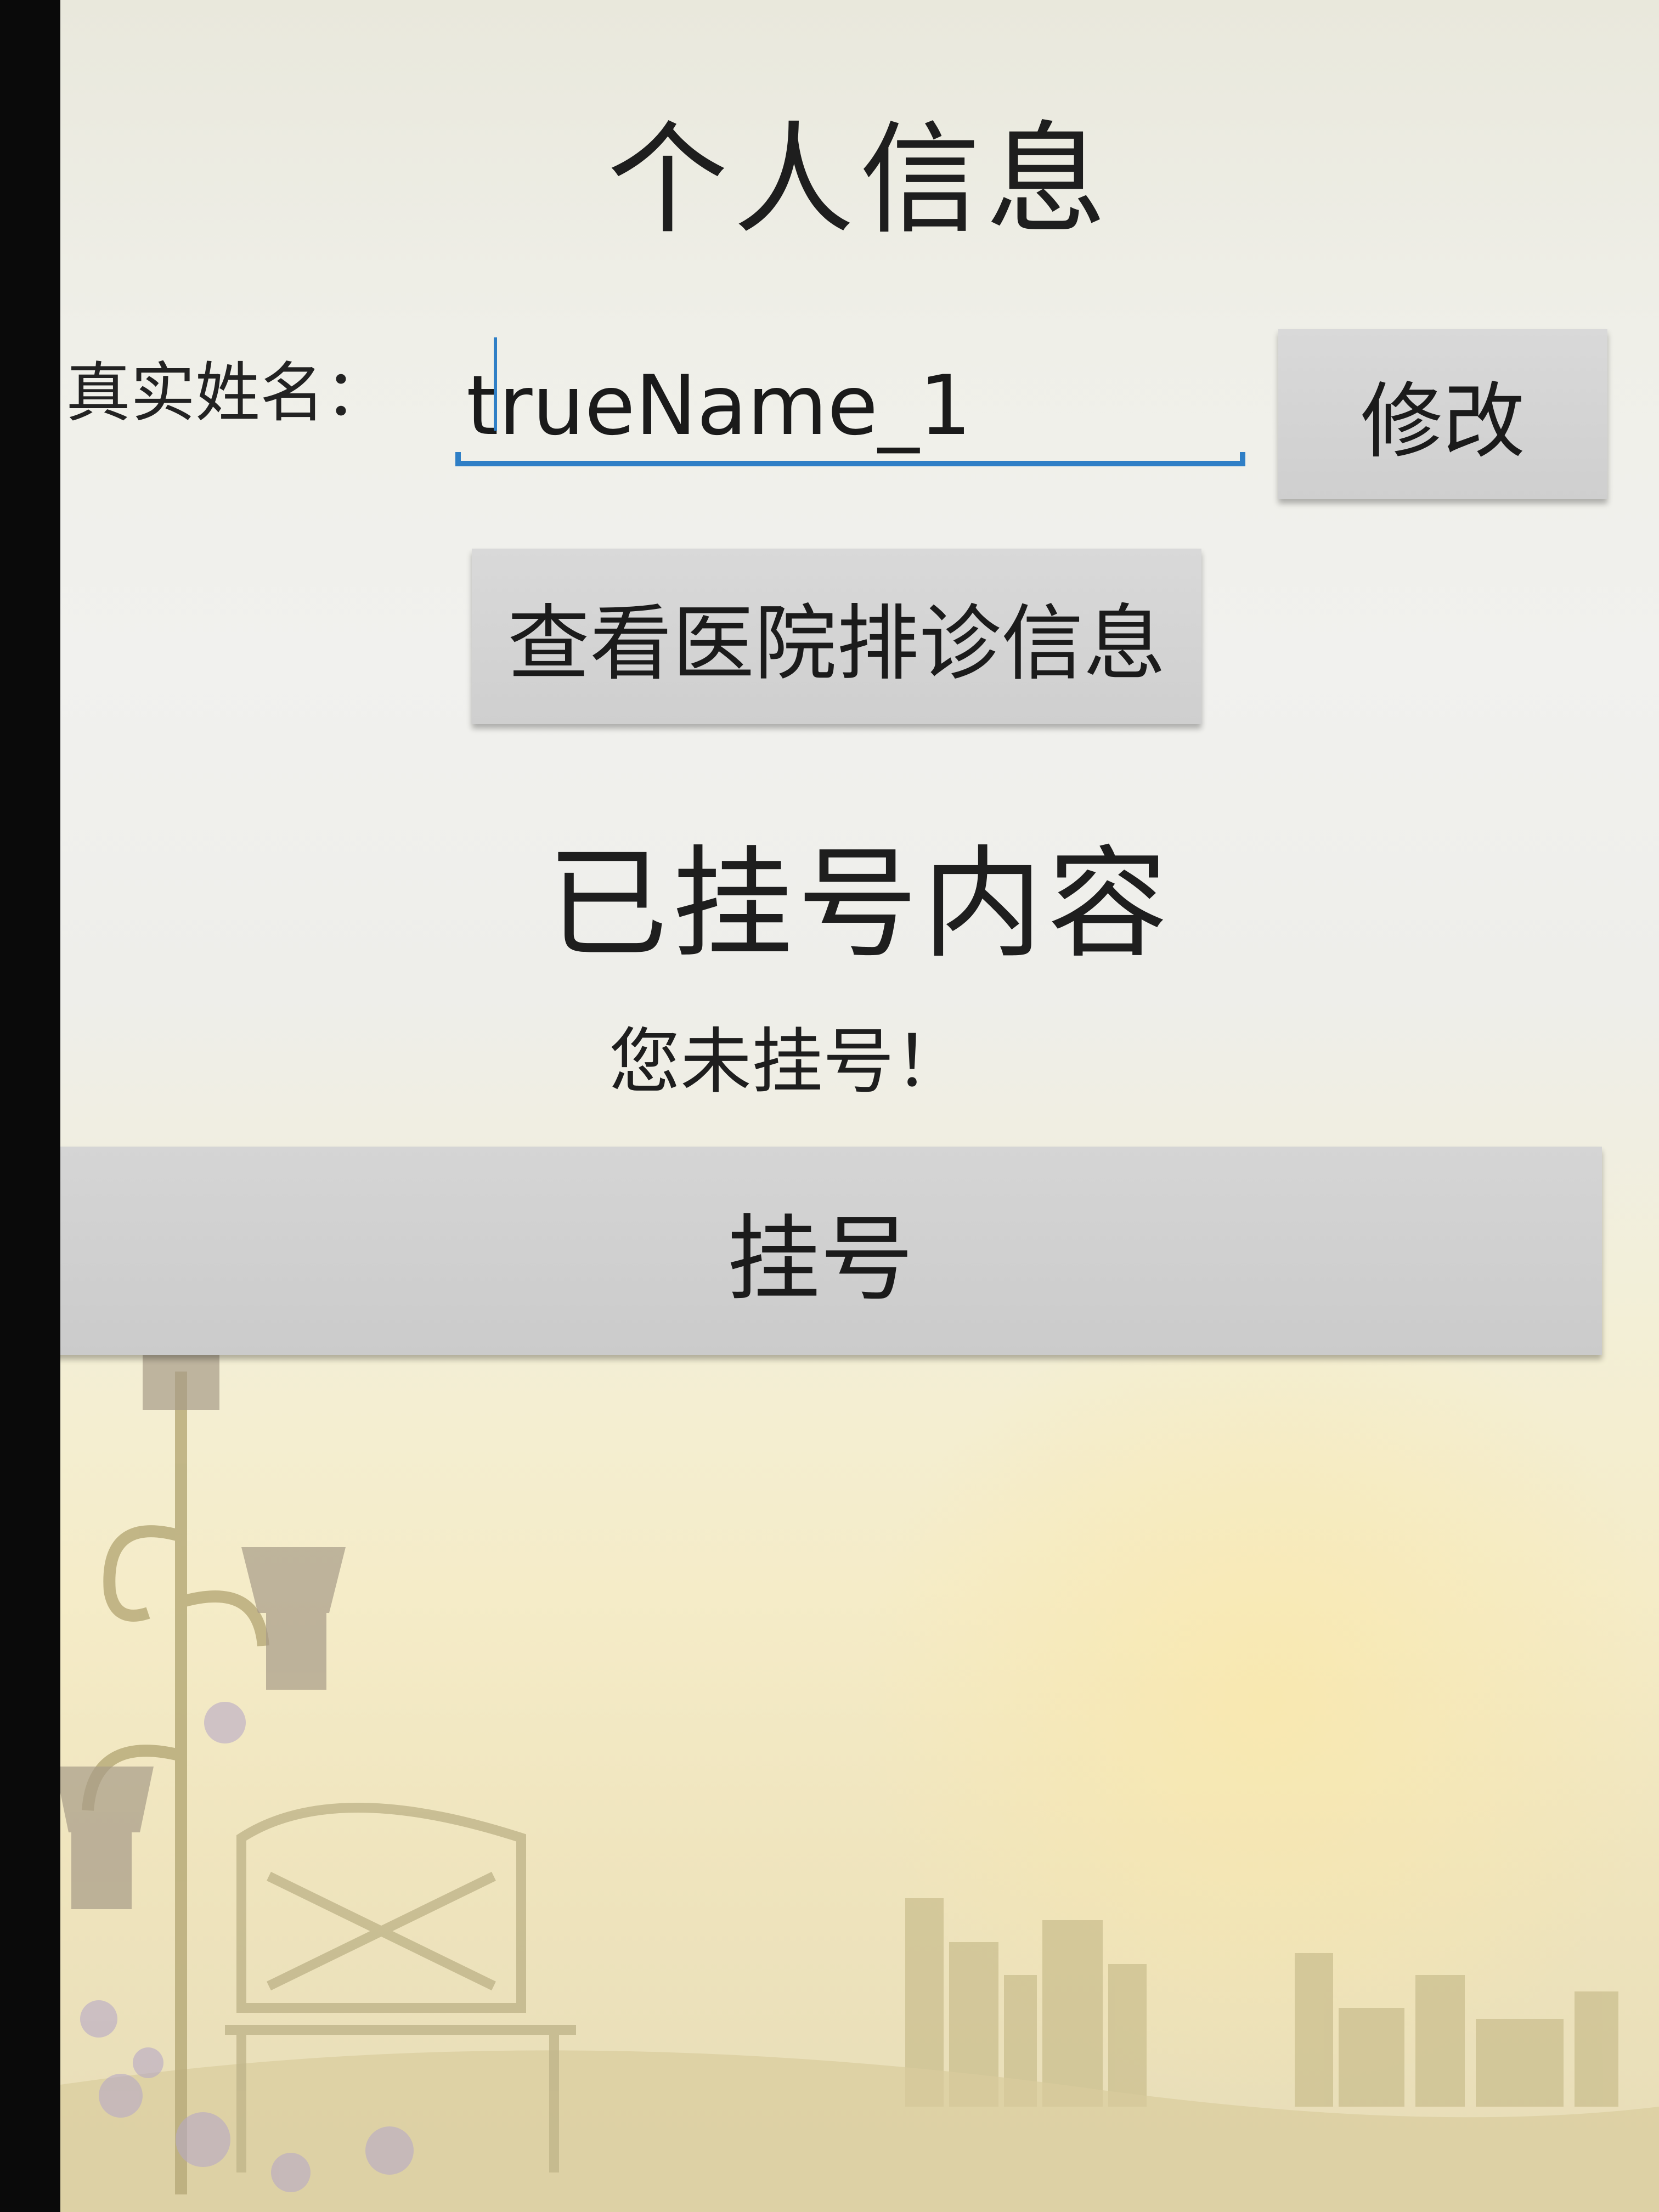 This screenshot has width=1659, height=2212. Describe the element at coordinates (228, 393) in the screenshot. I see `true-name-label: 真实姓名：` at that location.